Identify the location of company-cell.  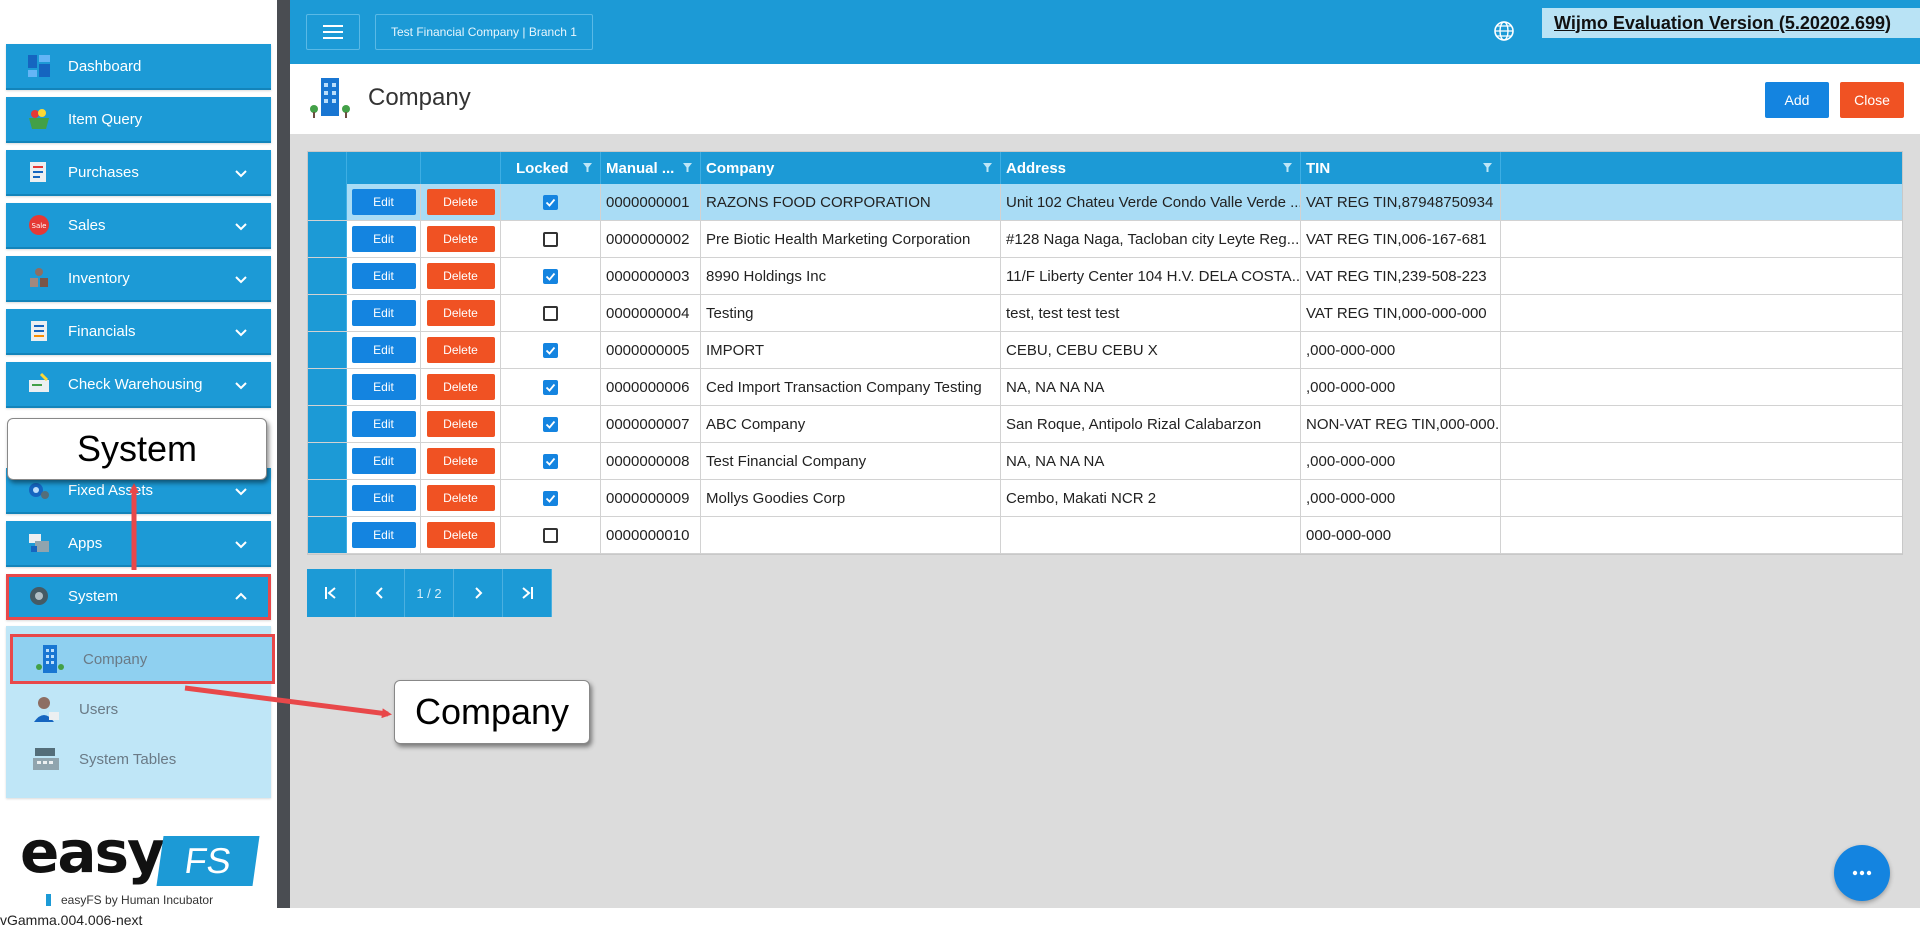
(851, 535).